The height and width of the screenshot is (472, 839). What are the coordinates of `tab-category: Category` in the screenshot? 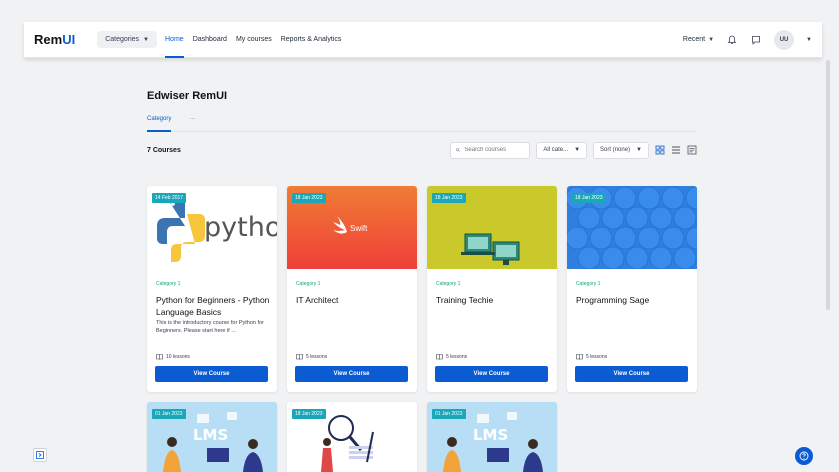 It's located at (159, 123).